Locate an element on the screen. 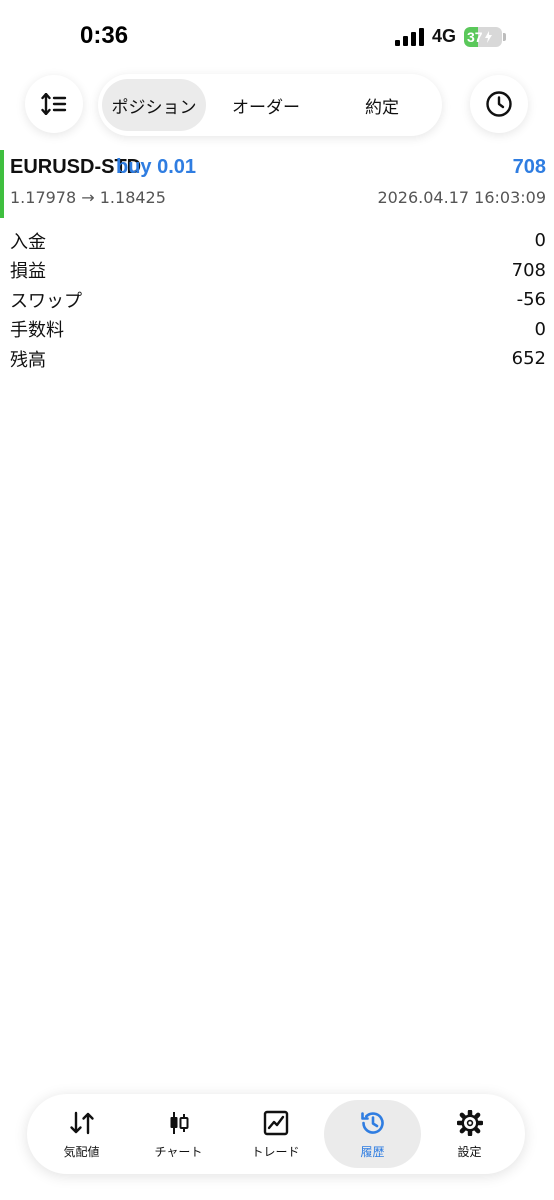 This screenshot has height=1200, width=554. nav-label: チャート is located at coordinates (178, 1151).